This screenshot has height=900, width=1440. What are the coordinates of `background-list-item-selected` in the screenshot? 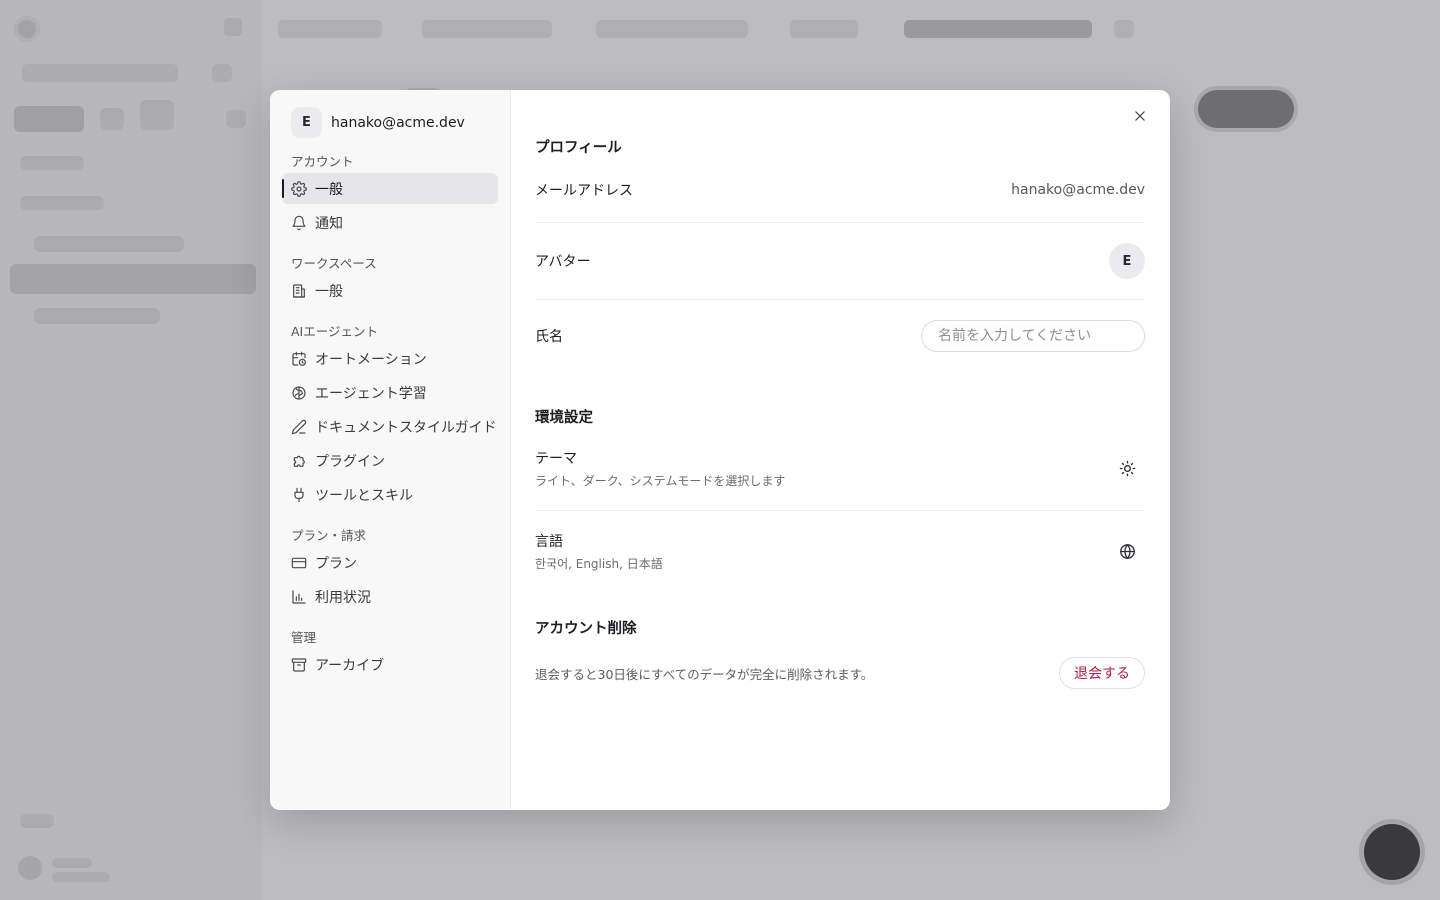 It's located at (133, 279).